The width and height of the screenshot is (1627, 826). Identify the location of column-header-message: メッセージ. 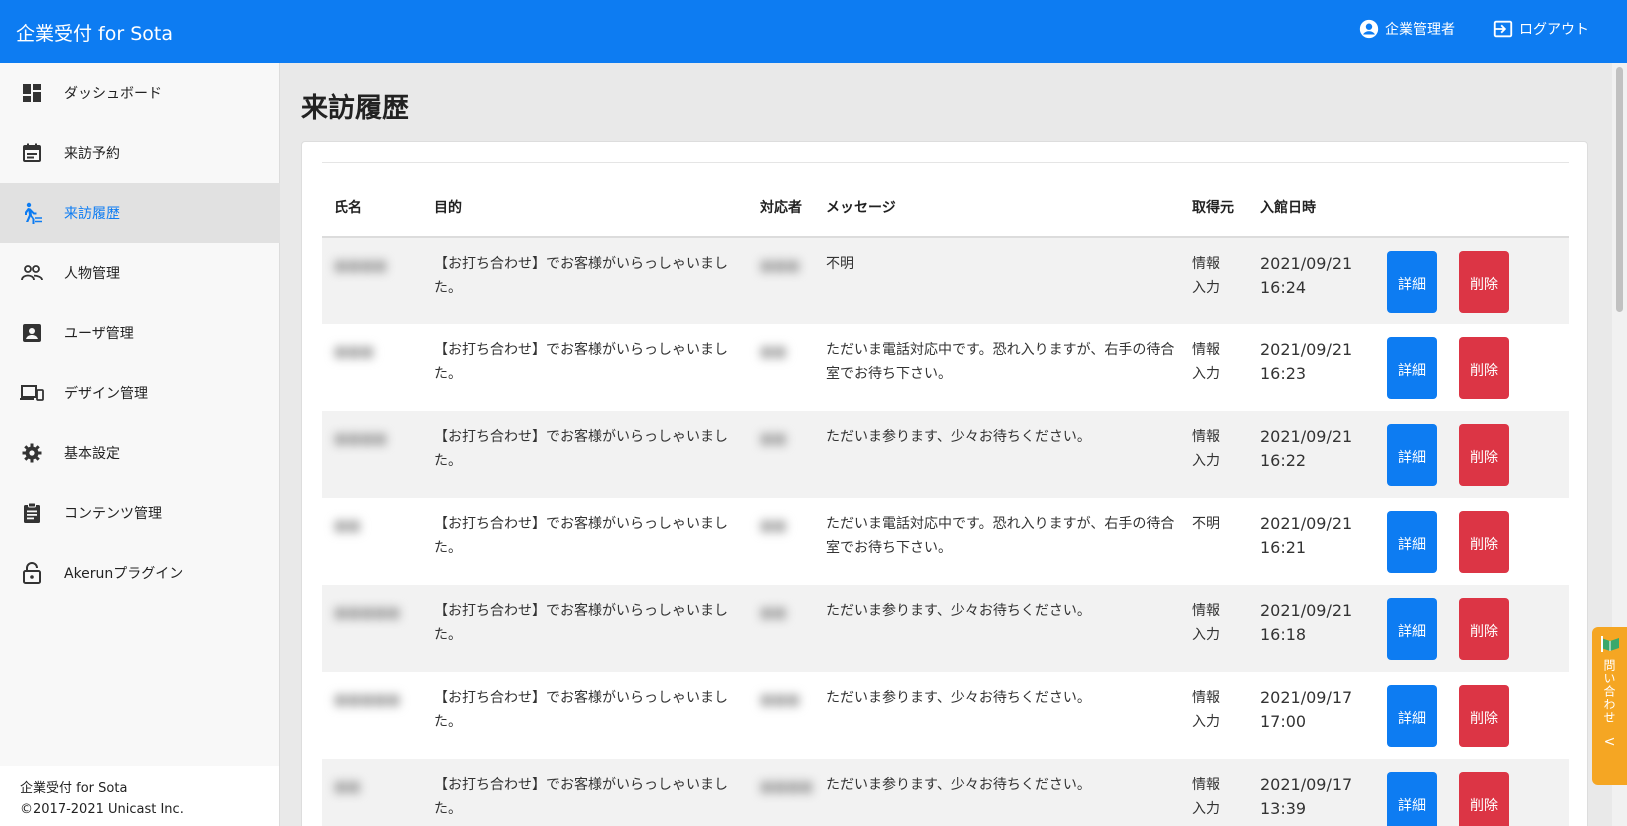
(997, 200).